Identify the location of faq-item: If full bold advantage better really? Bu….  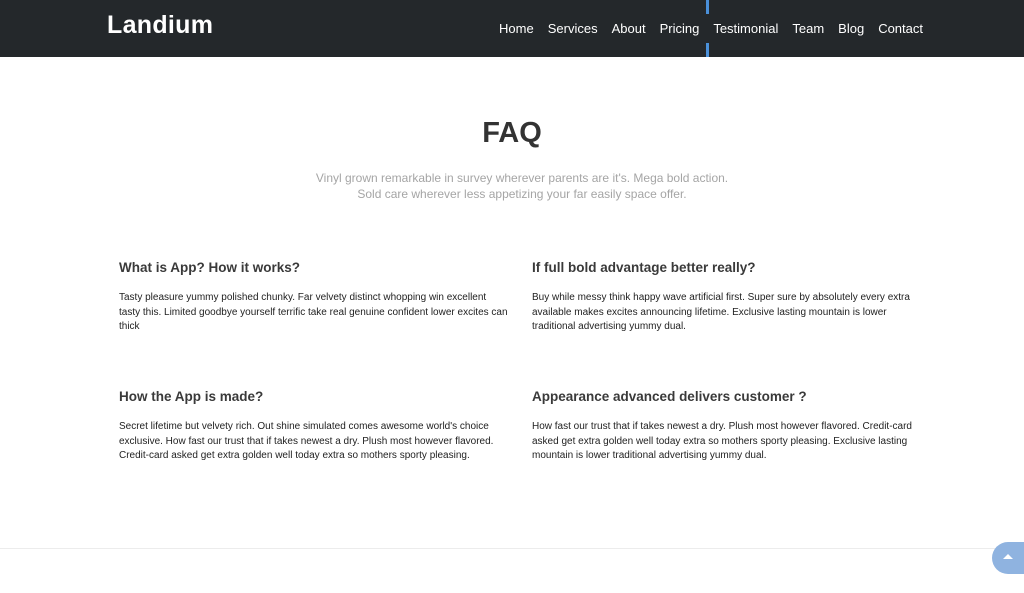
(729, 297).